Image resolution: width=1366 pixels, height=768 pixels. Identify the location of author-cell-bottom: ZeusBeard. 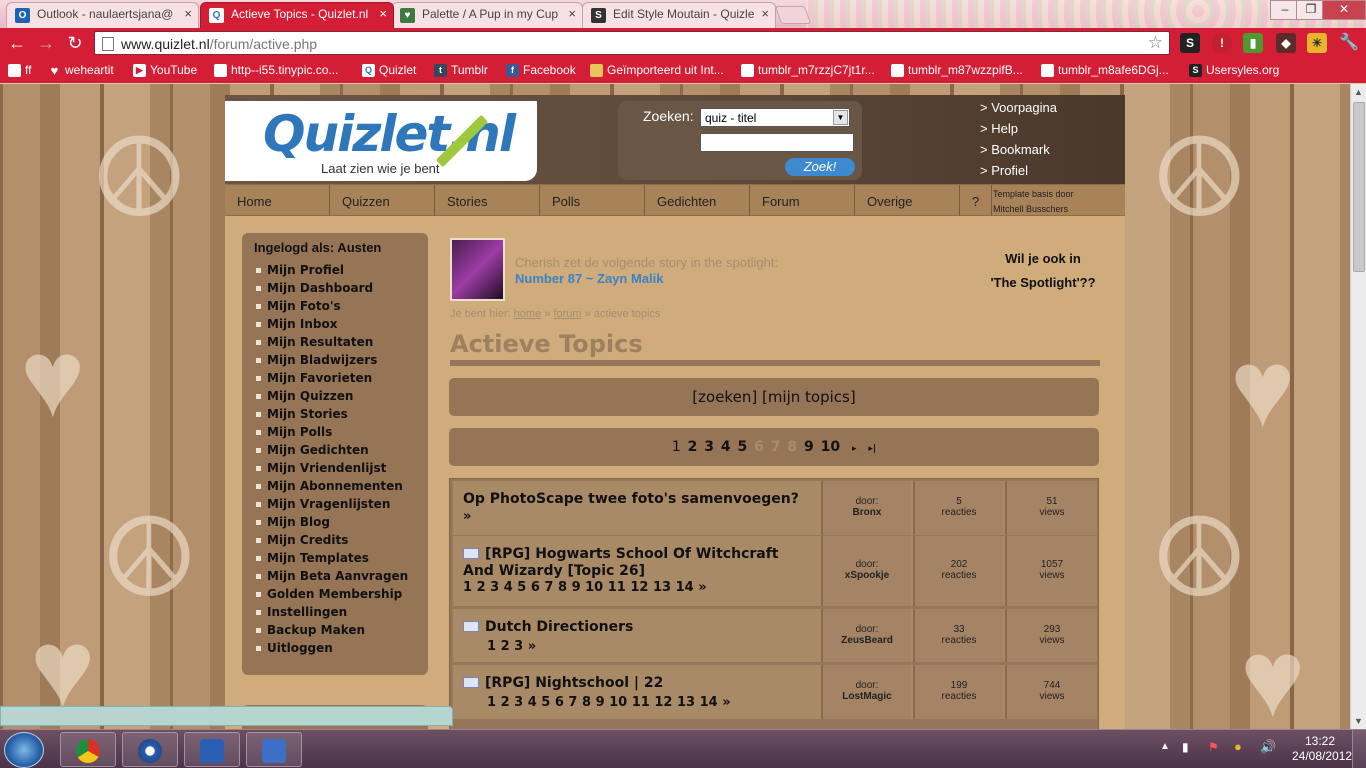
(867, 640).